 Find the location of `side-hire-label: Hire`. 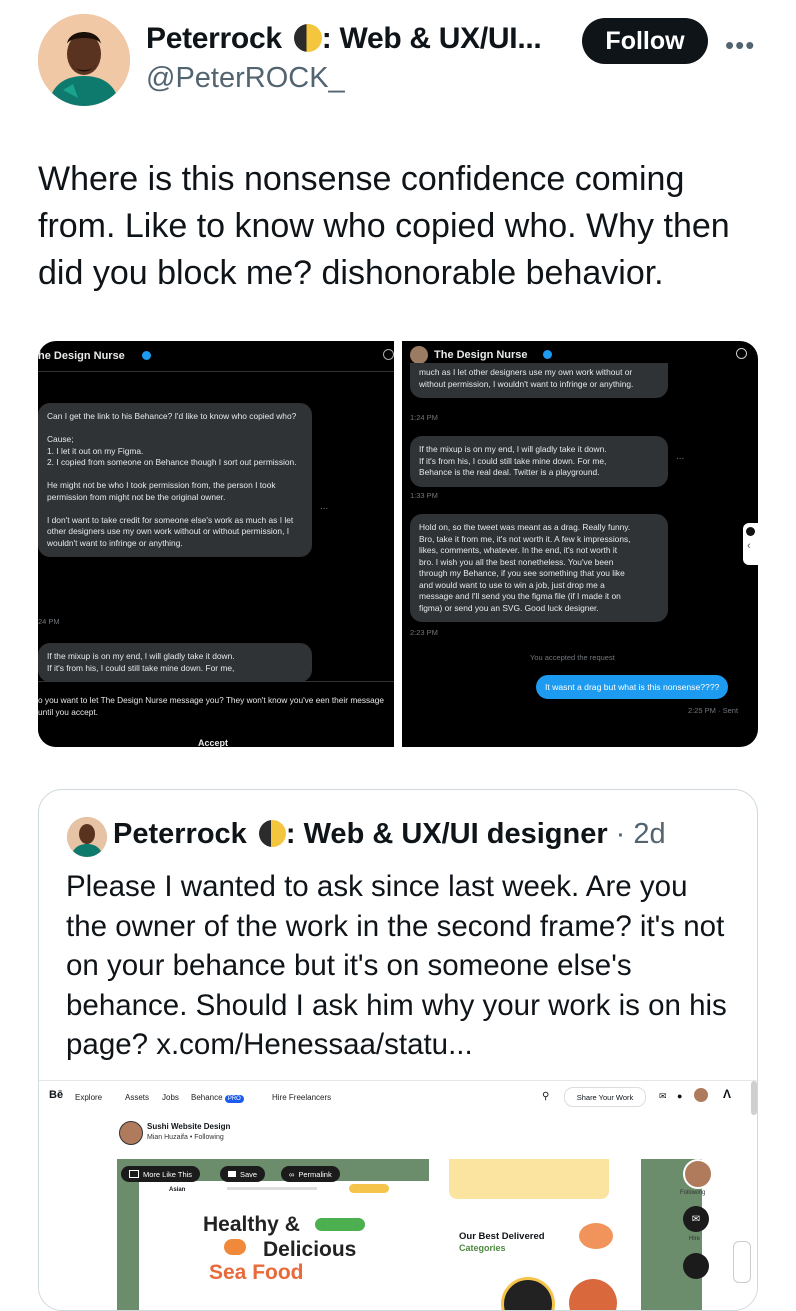

side-hire-label: Hire is located at coordinates (695, 1239).